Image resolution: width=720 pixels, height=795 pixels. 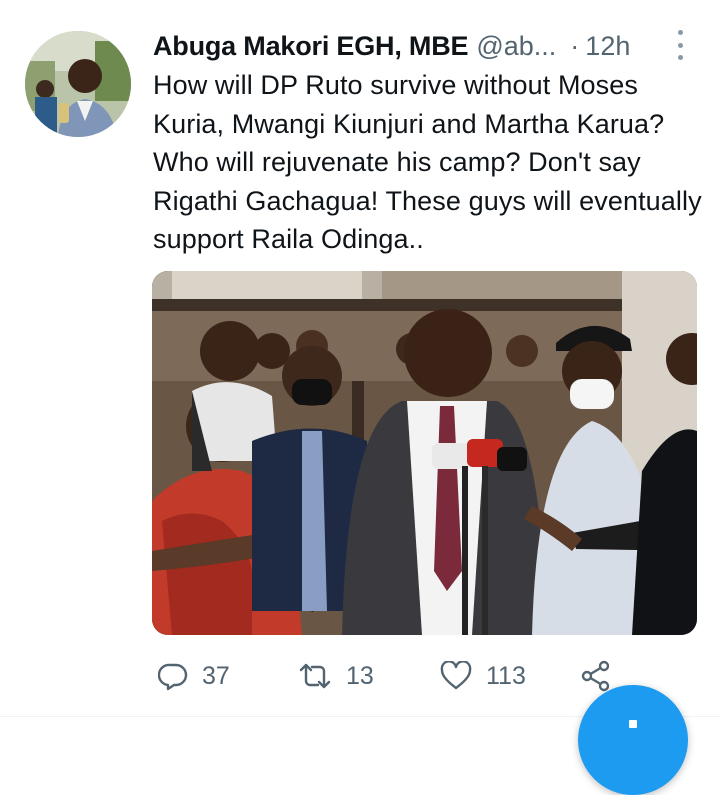 I want to click on like-button: 113, so click(x=483, y=676).